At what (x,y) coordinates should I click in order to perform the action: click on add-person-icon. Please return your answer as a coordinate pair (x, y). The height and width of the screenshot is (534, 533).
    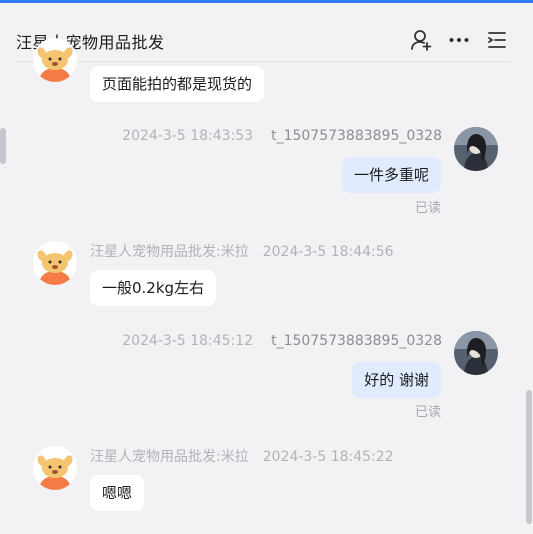
    Looking at the image, I should click on (421, 40).